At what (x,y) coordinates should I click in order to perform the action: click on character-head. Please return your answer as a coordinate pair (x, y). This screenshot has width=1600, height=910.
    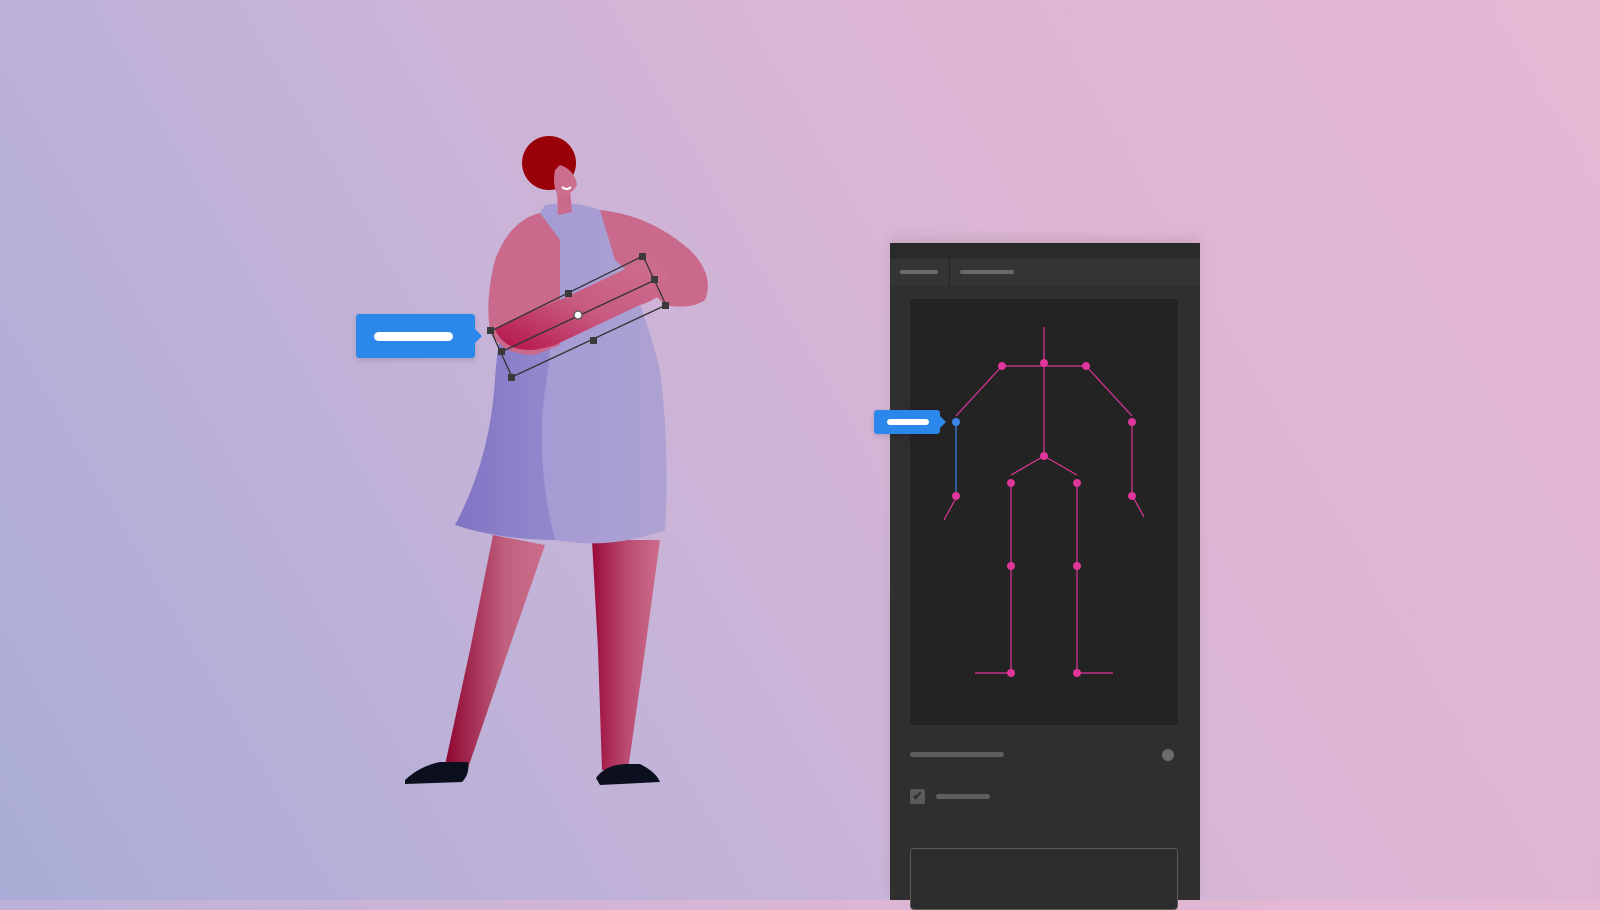
    Looking at the image, I should click on (549, 175).